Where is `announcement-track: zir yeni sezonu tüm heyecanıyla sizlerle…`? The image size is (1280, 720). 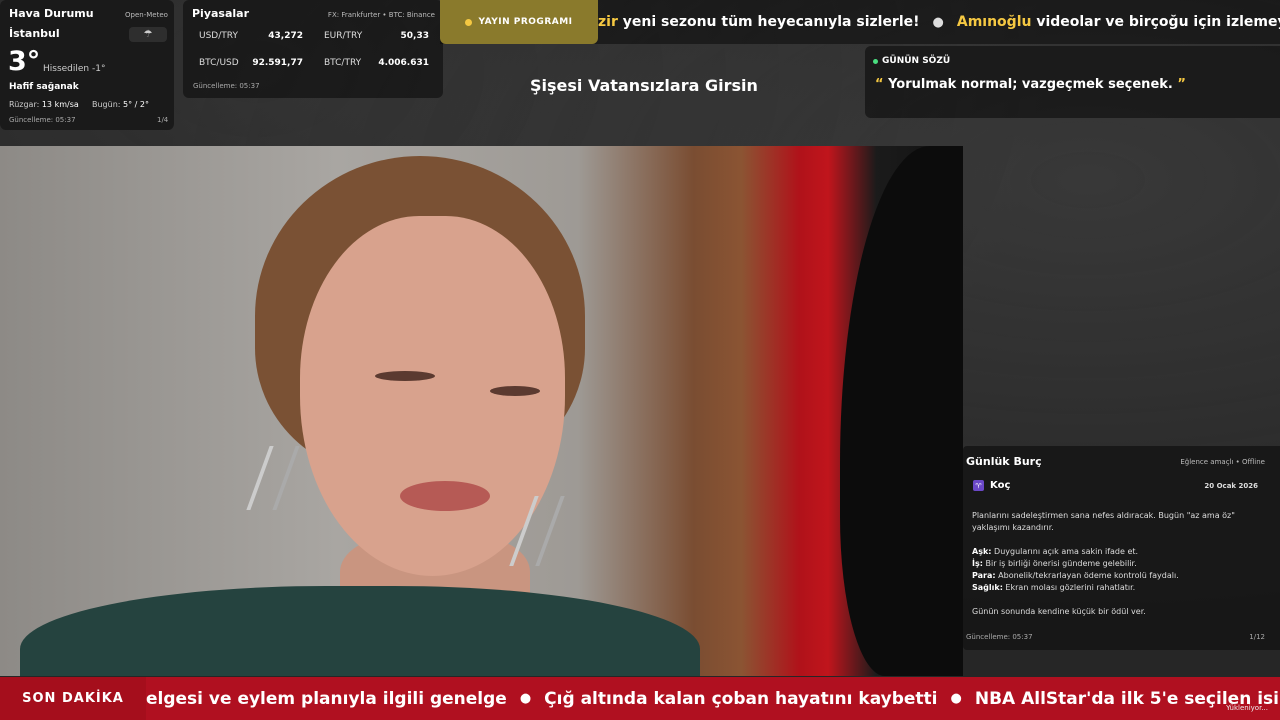 announcement-track: zir yeni sezonu tüm heyecanıyla sizlerle… is located at coordinates (939, 22).